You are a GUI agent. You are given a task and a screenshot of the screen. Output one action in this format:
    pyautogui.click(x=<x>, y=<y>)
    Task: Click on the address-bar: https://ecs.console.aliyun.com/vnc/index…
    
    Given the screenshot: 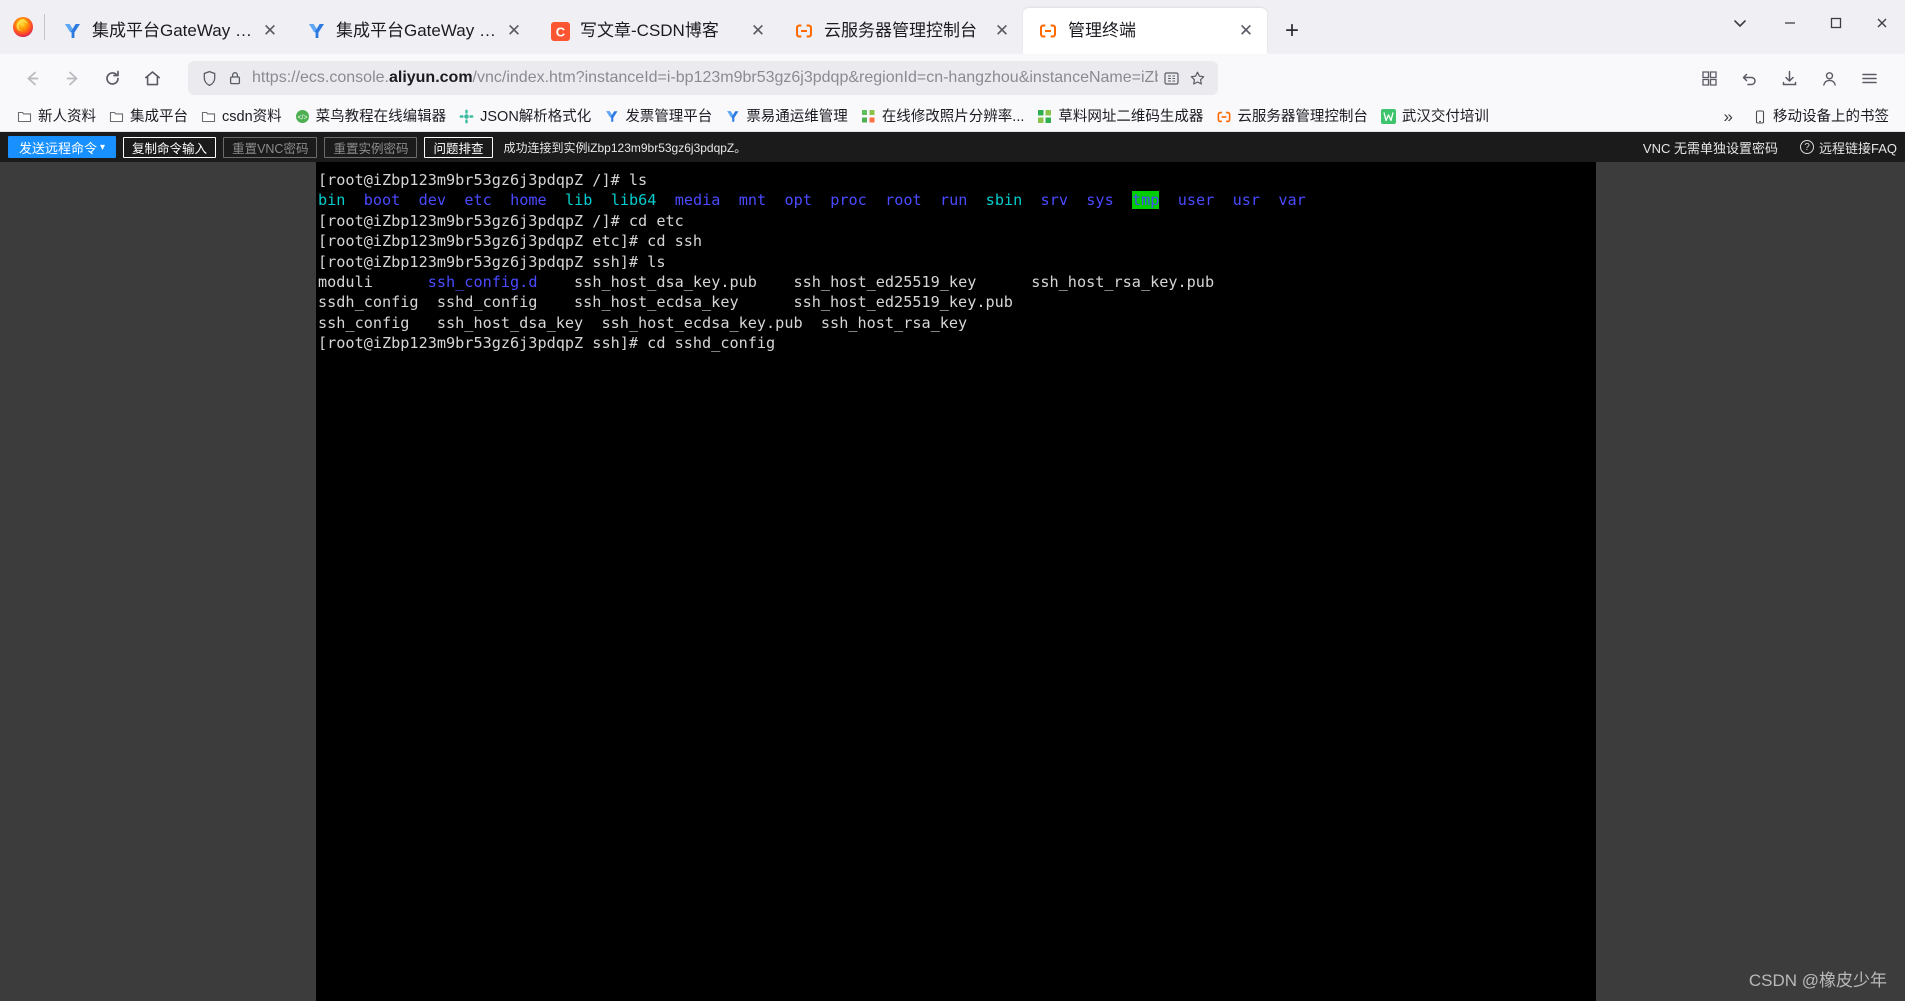 What is the action you would take?
    pyautogui.click(x=703, y=78)
    